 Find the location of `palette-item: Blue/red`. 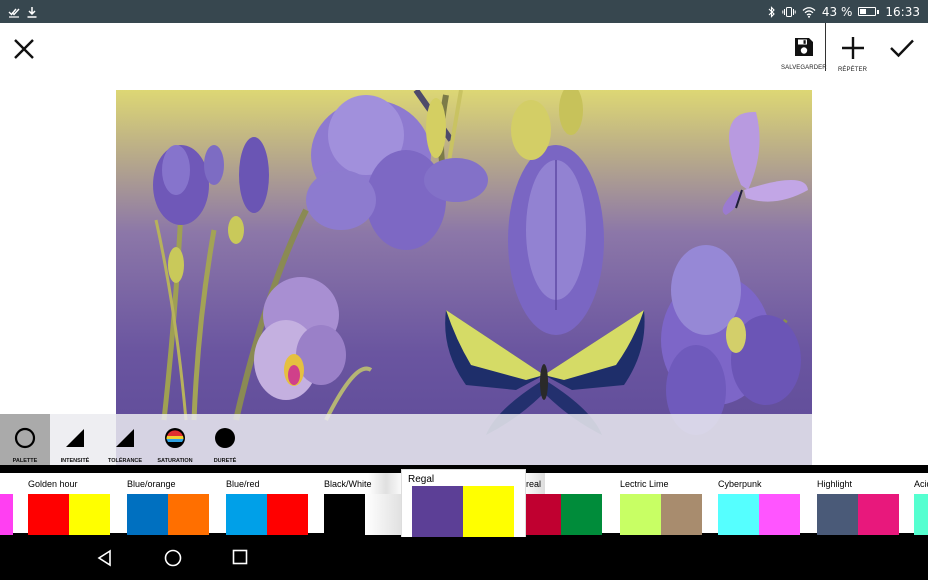

palette-item: Blue/red is located at coordinates (271, 506).